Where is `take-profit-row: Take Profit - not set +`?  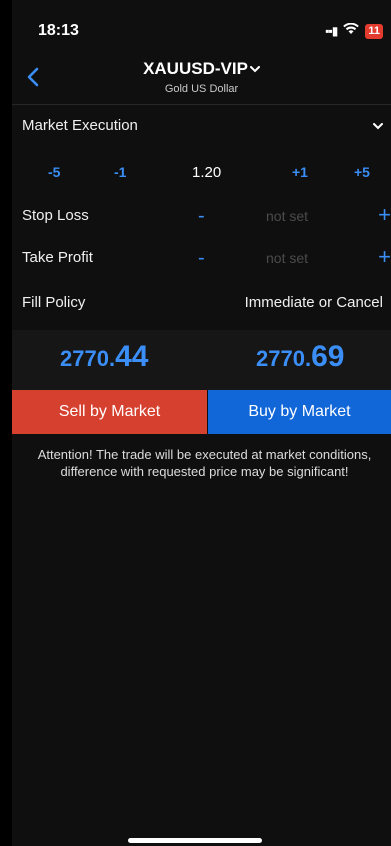 take-profit-row: Take Profit - not set + is located at coordinates (201, 259).